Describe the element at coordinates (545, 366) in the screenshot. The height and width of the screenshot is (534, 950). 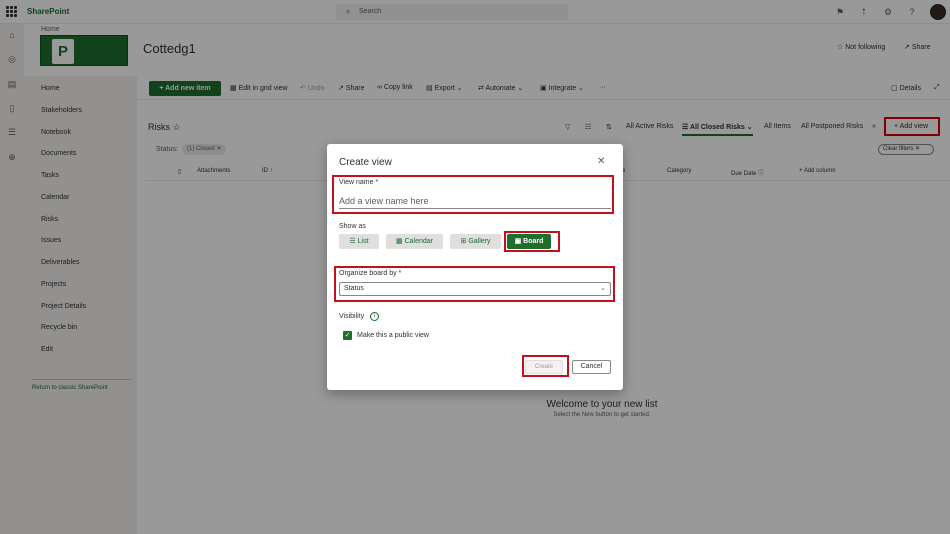
I see `create-highlight` at that location.